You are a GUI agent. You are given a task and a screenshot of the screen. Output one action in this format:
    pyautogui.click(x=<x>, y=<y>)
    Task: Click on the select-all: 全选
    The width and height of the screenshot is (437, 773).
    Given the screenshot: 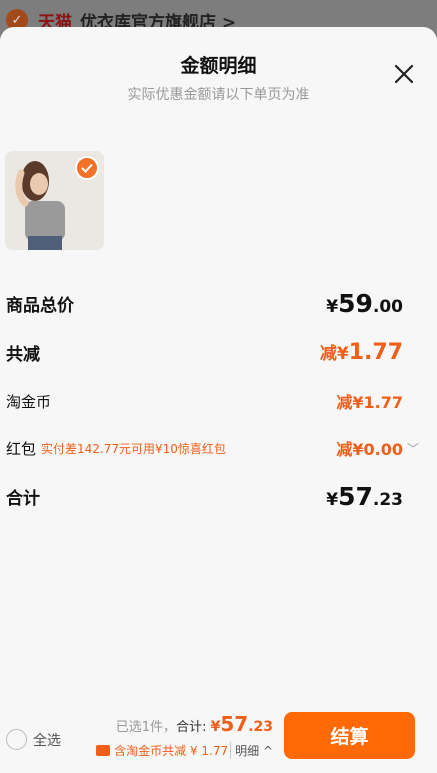 What is the action you would take?
    pyautogui.click(x=33, y=739)
    